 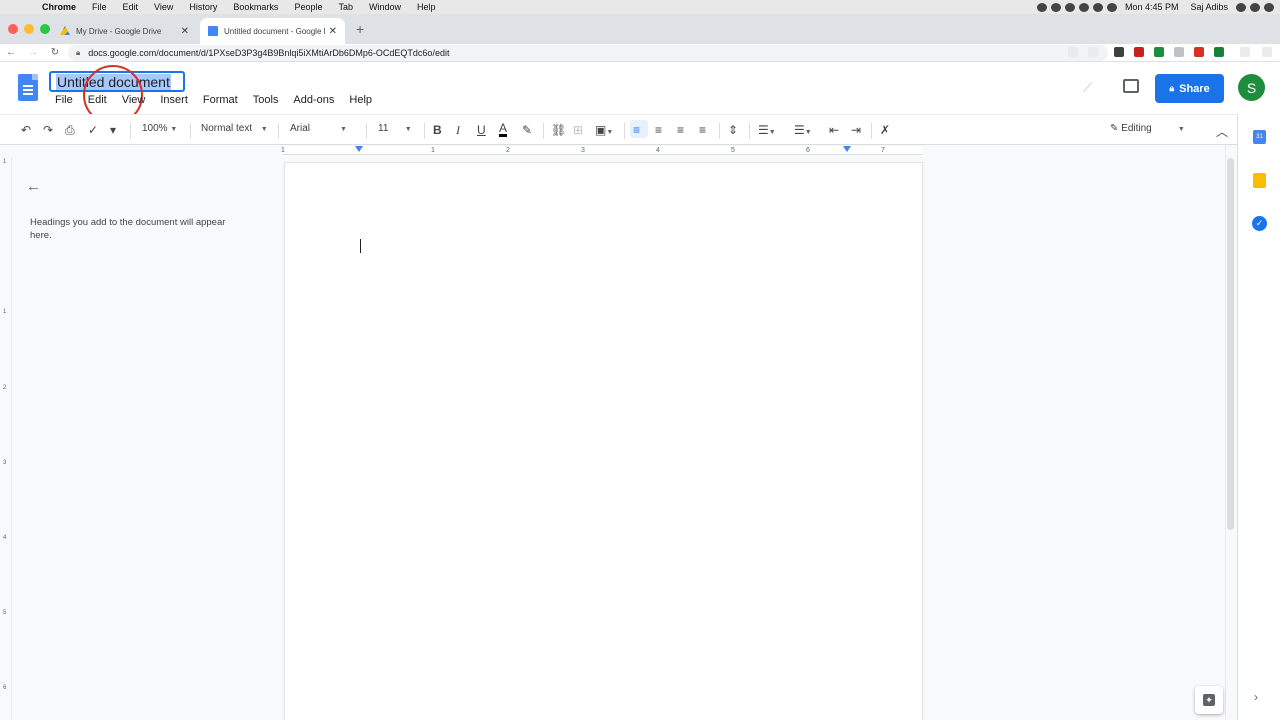 What do you see at coordinates (131, 7) in the screenshot?
I see `macos-menu-edit: Edit` at bounding box center [131, 7].